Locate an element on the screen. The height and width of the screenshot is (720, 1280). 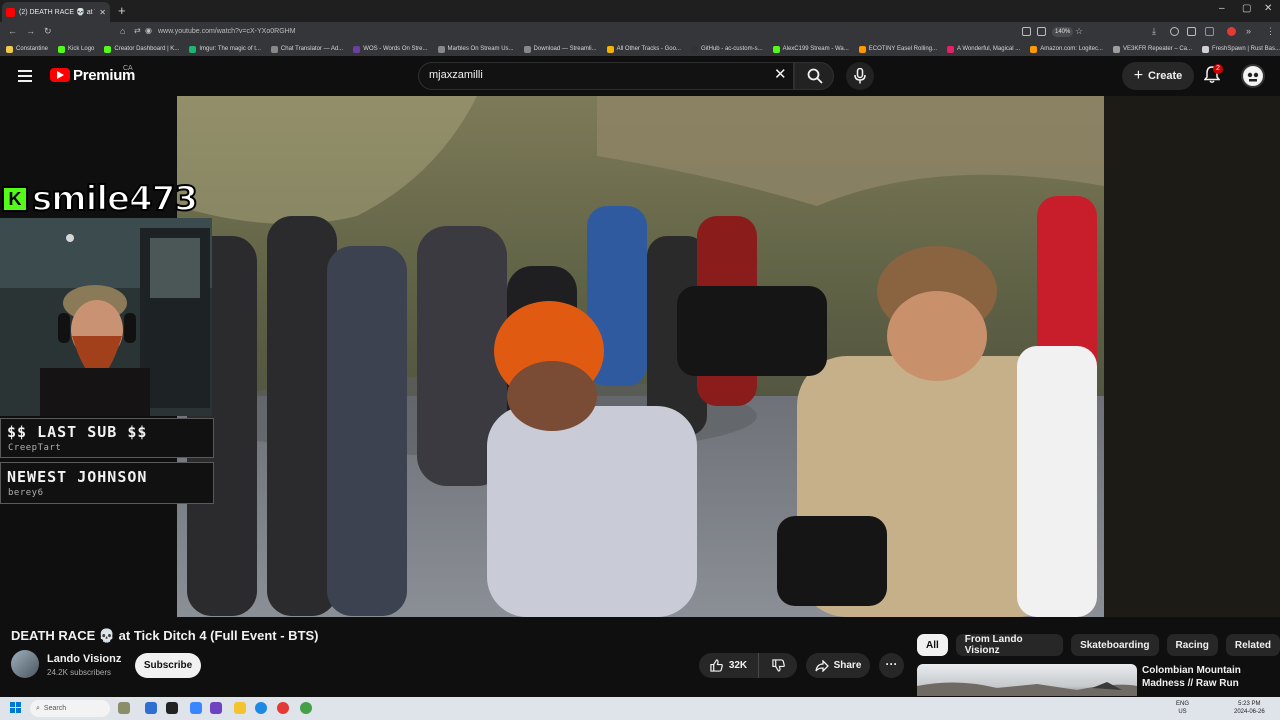
chrome-icon is located at coordinates (306, 708).